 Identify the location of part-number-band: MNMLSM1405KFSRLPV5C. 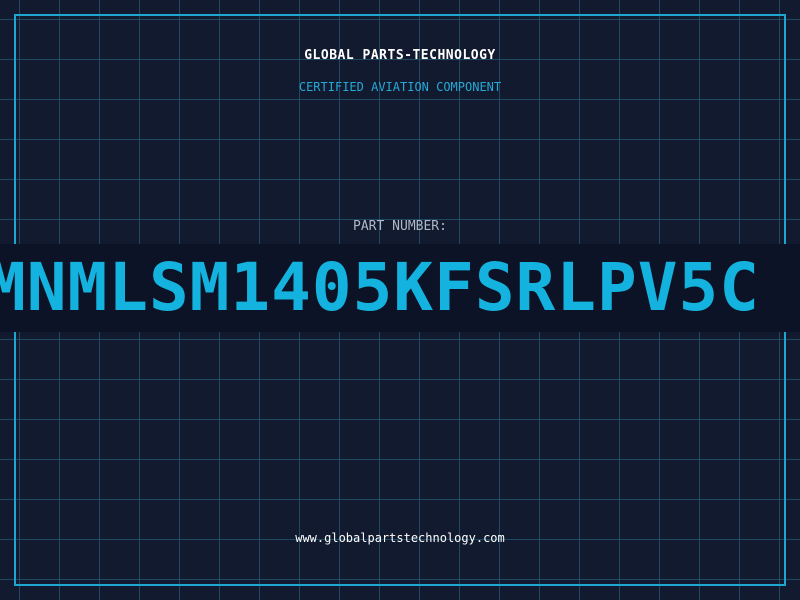
(400, 288).